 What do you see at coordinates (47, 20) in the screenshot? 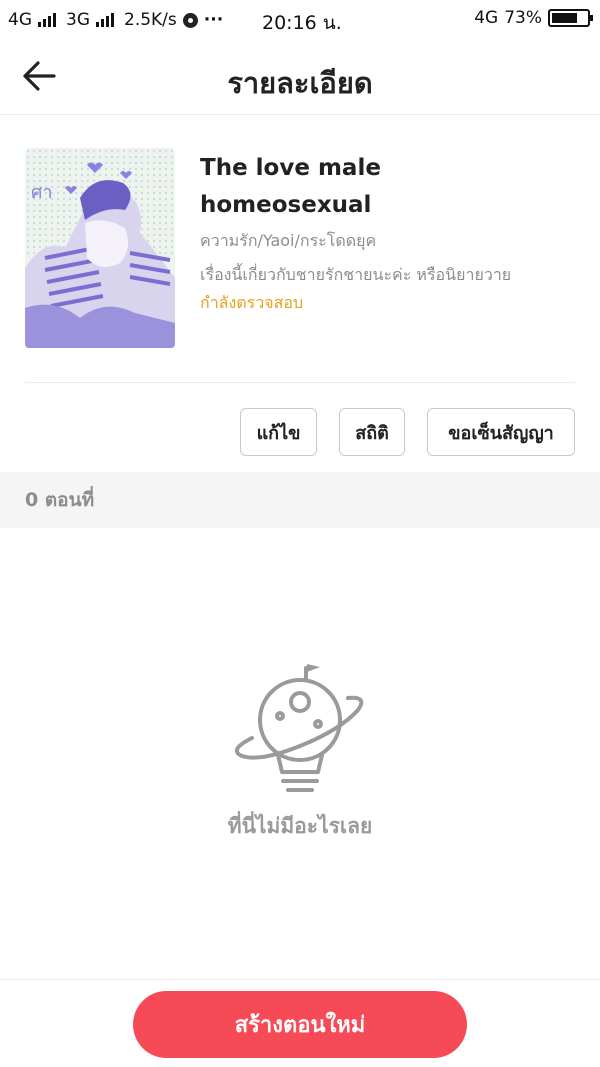
I see `signal-1-icon` at bounding box center [47, 20].